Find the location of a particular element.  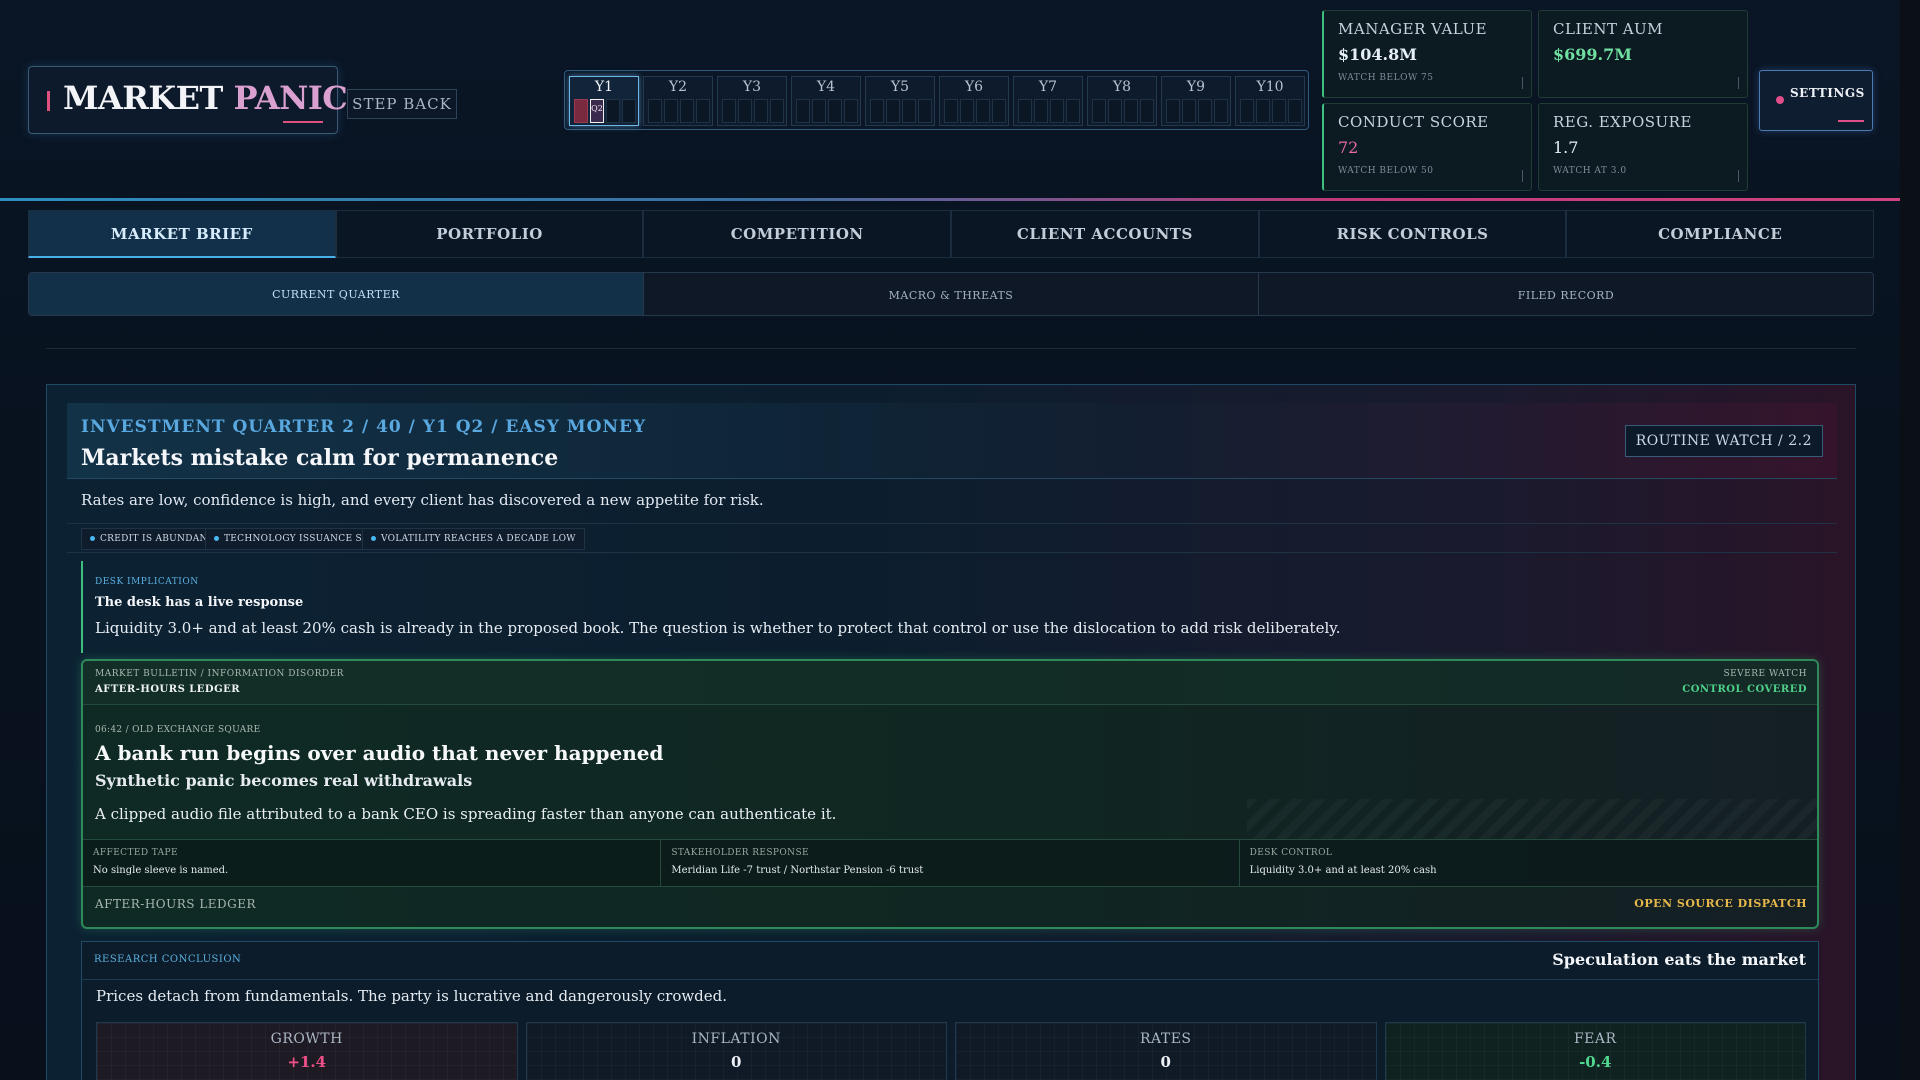

bulletin-subtitle: Synthetic panic becomes real withdrawals is located at coordinates (284, 780).